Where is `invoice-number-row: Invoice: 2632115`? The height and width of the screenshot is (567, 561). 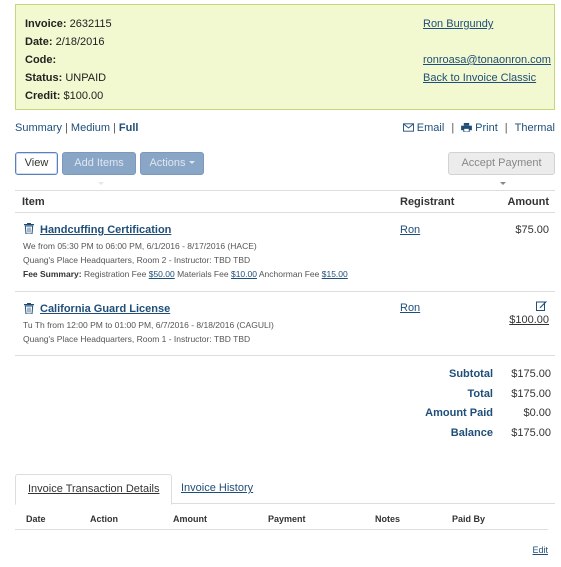
invoice-number-row: Invoice: 2632115 is located at coordinates (68, 24).